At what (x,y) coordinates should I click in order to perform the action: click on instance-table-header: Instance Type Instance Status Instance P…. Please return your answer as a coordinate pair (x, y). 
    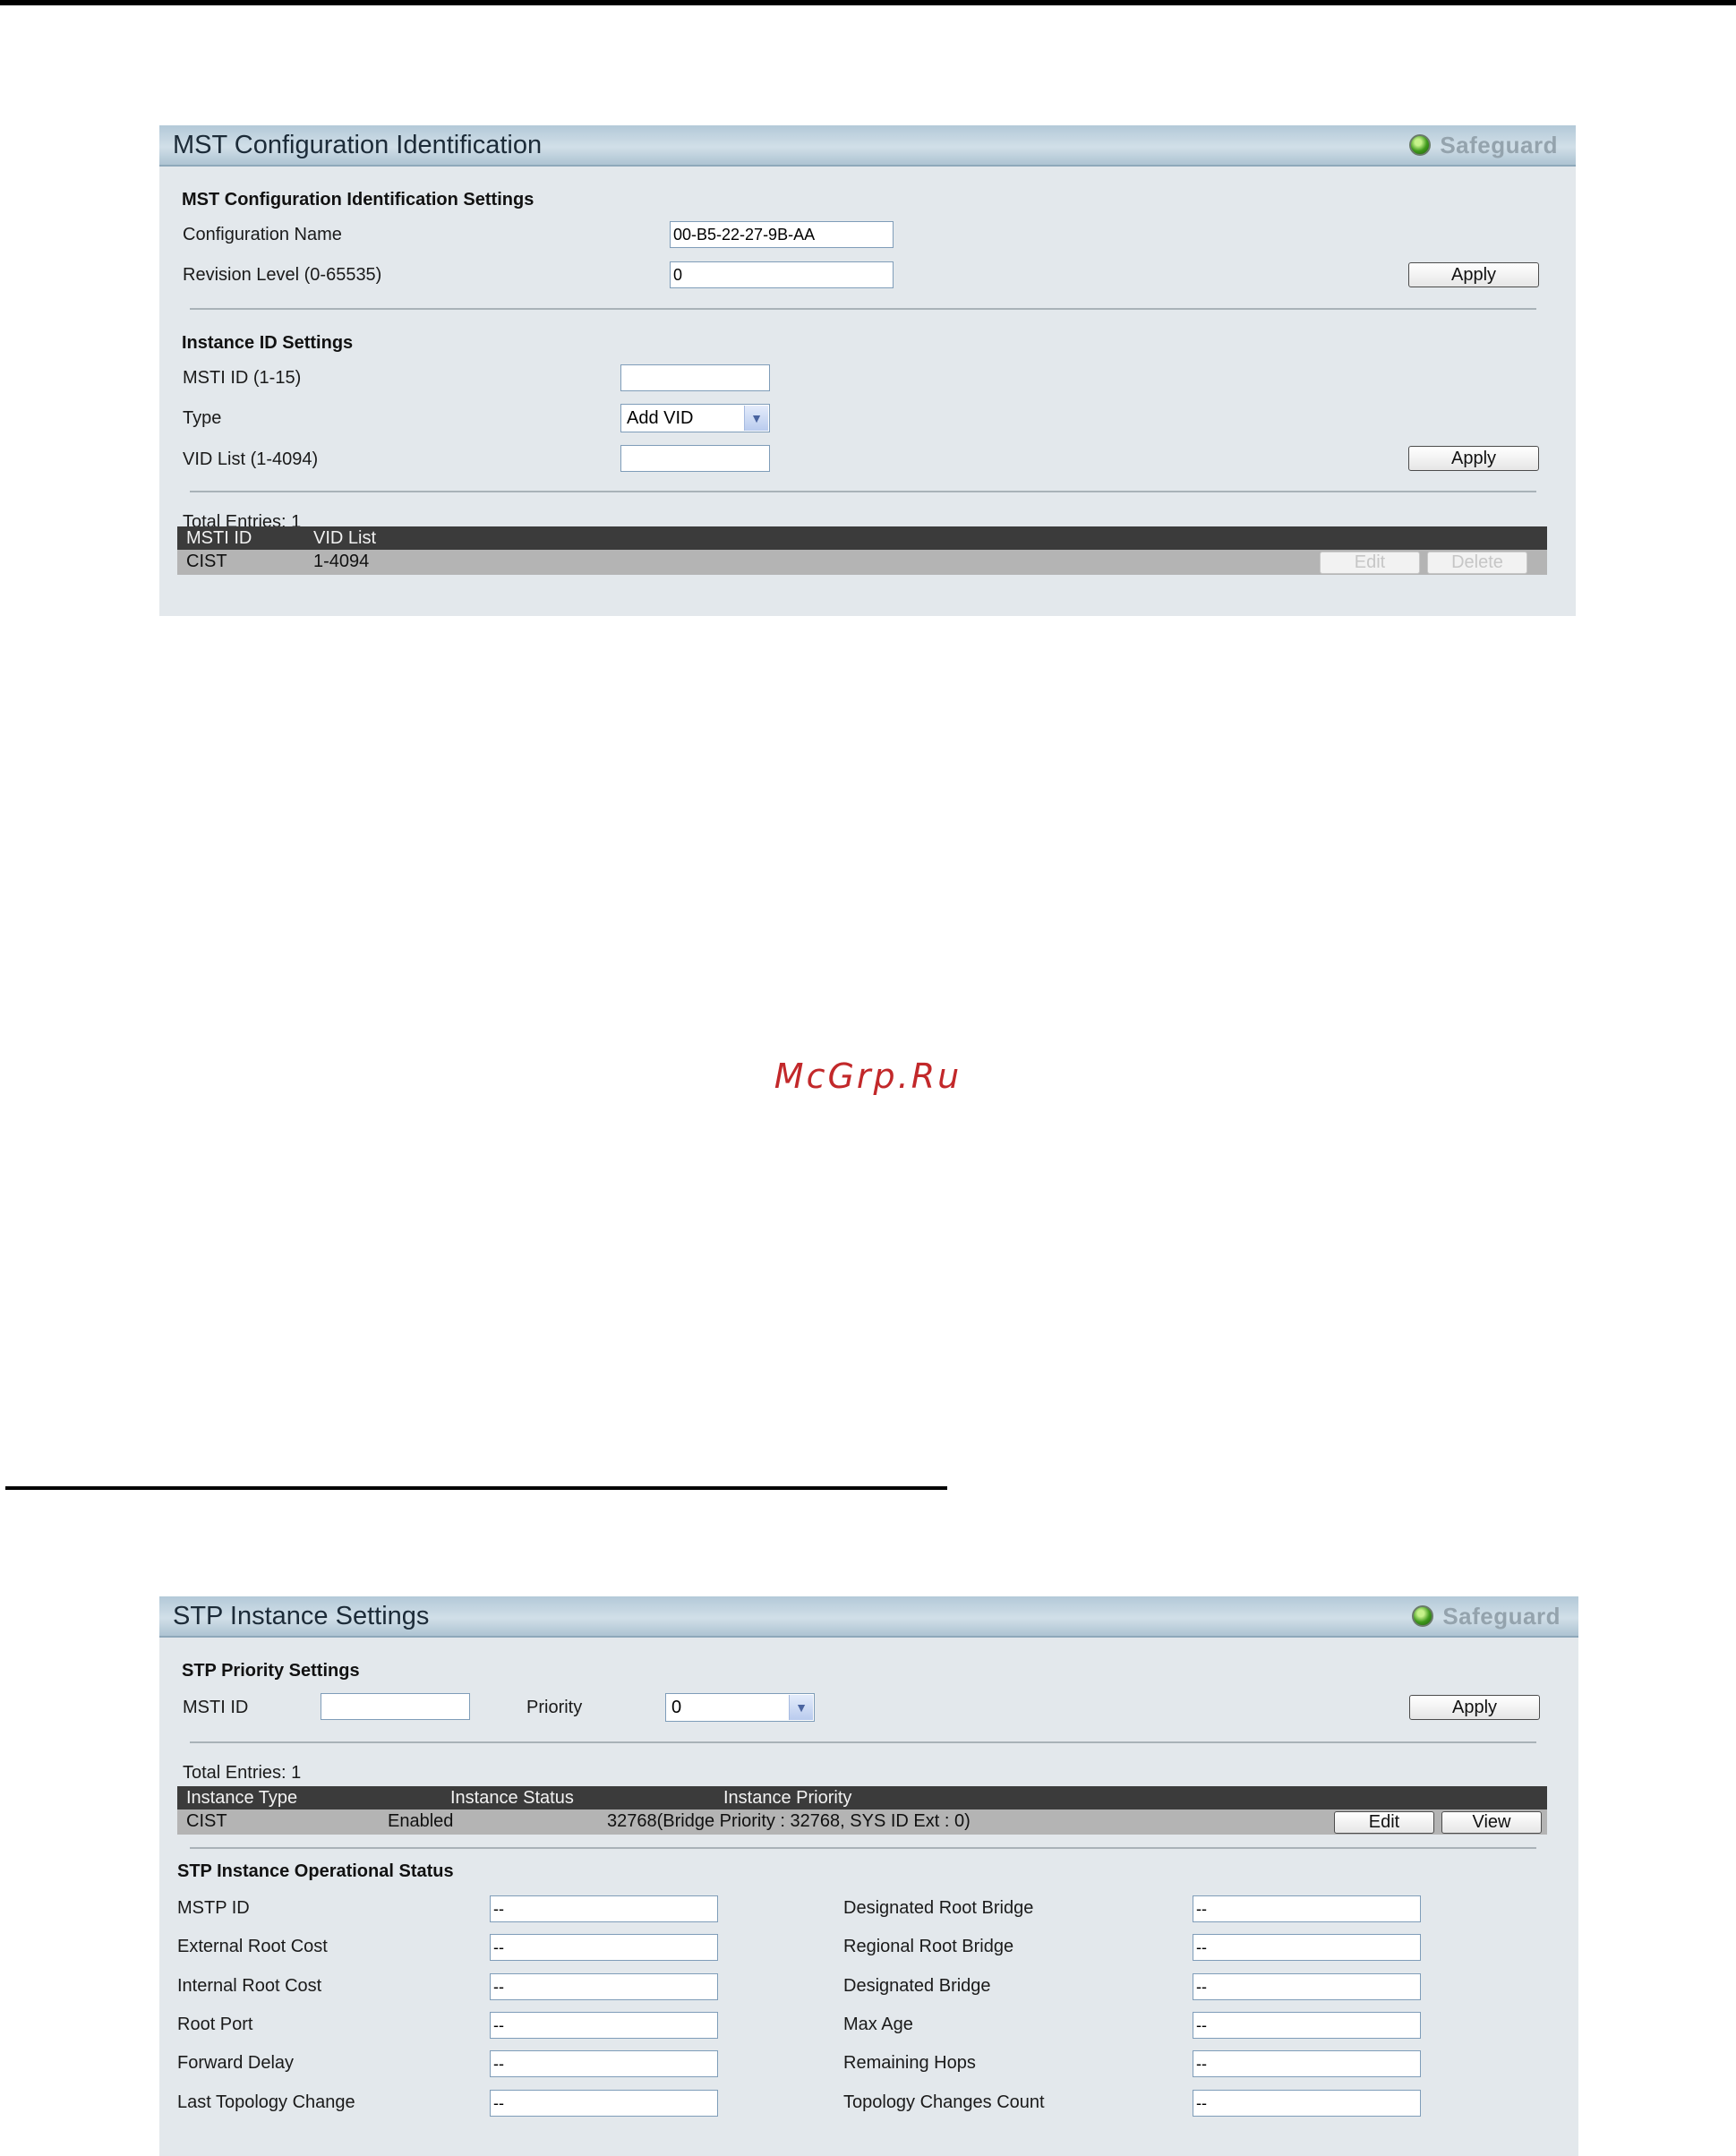
    Looking at the image, I should click on (862, 1798).